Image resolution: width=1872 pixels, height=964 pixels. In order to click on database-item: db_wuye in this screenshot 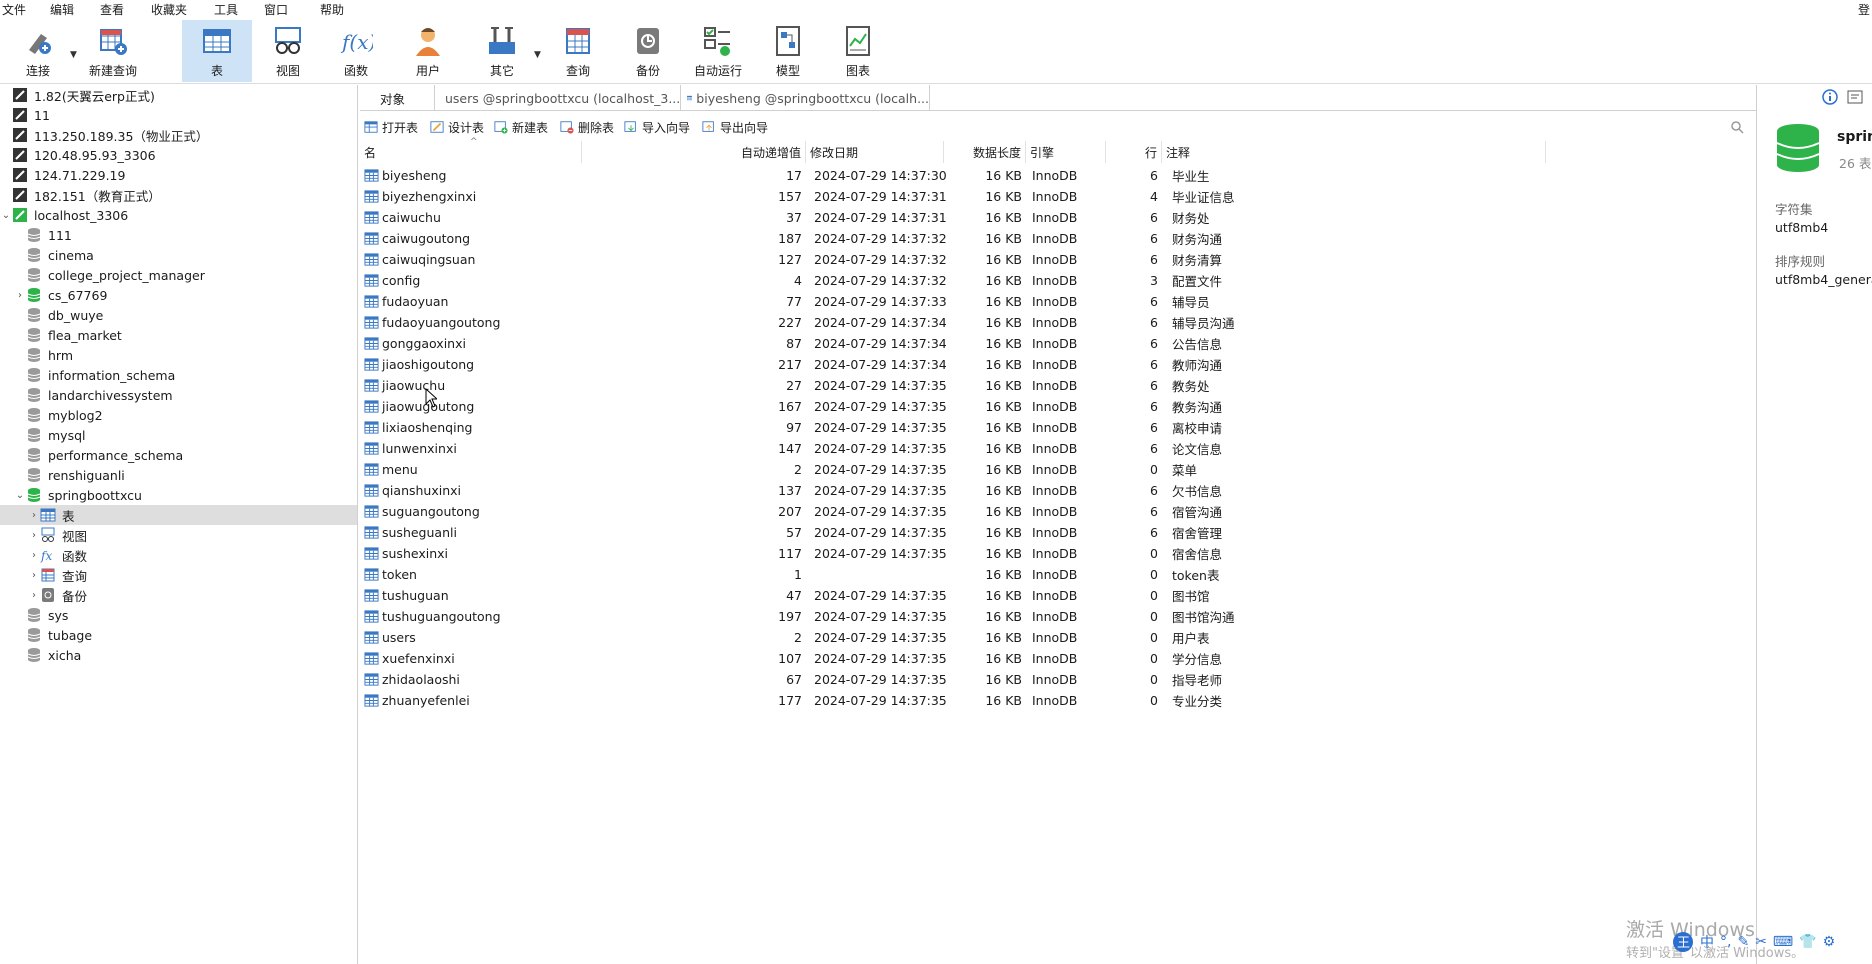, I will do `click(178, 315)`.